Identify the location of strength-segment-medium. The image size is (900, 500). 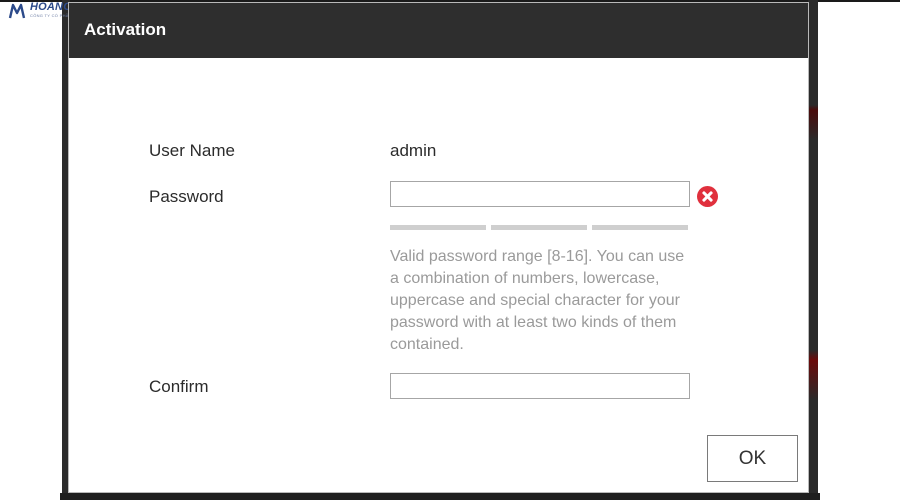
(539, 227).